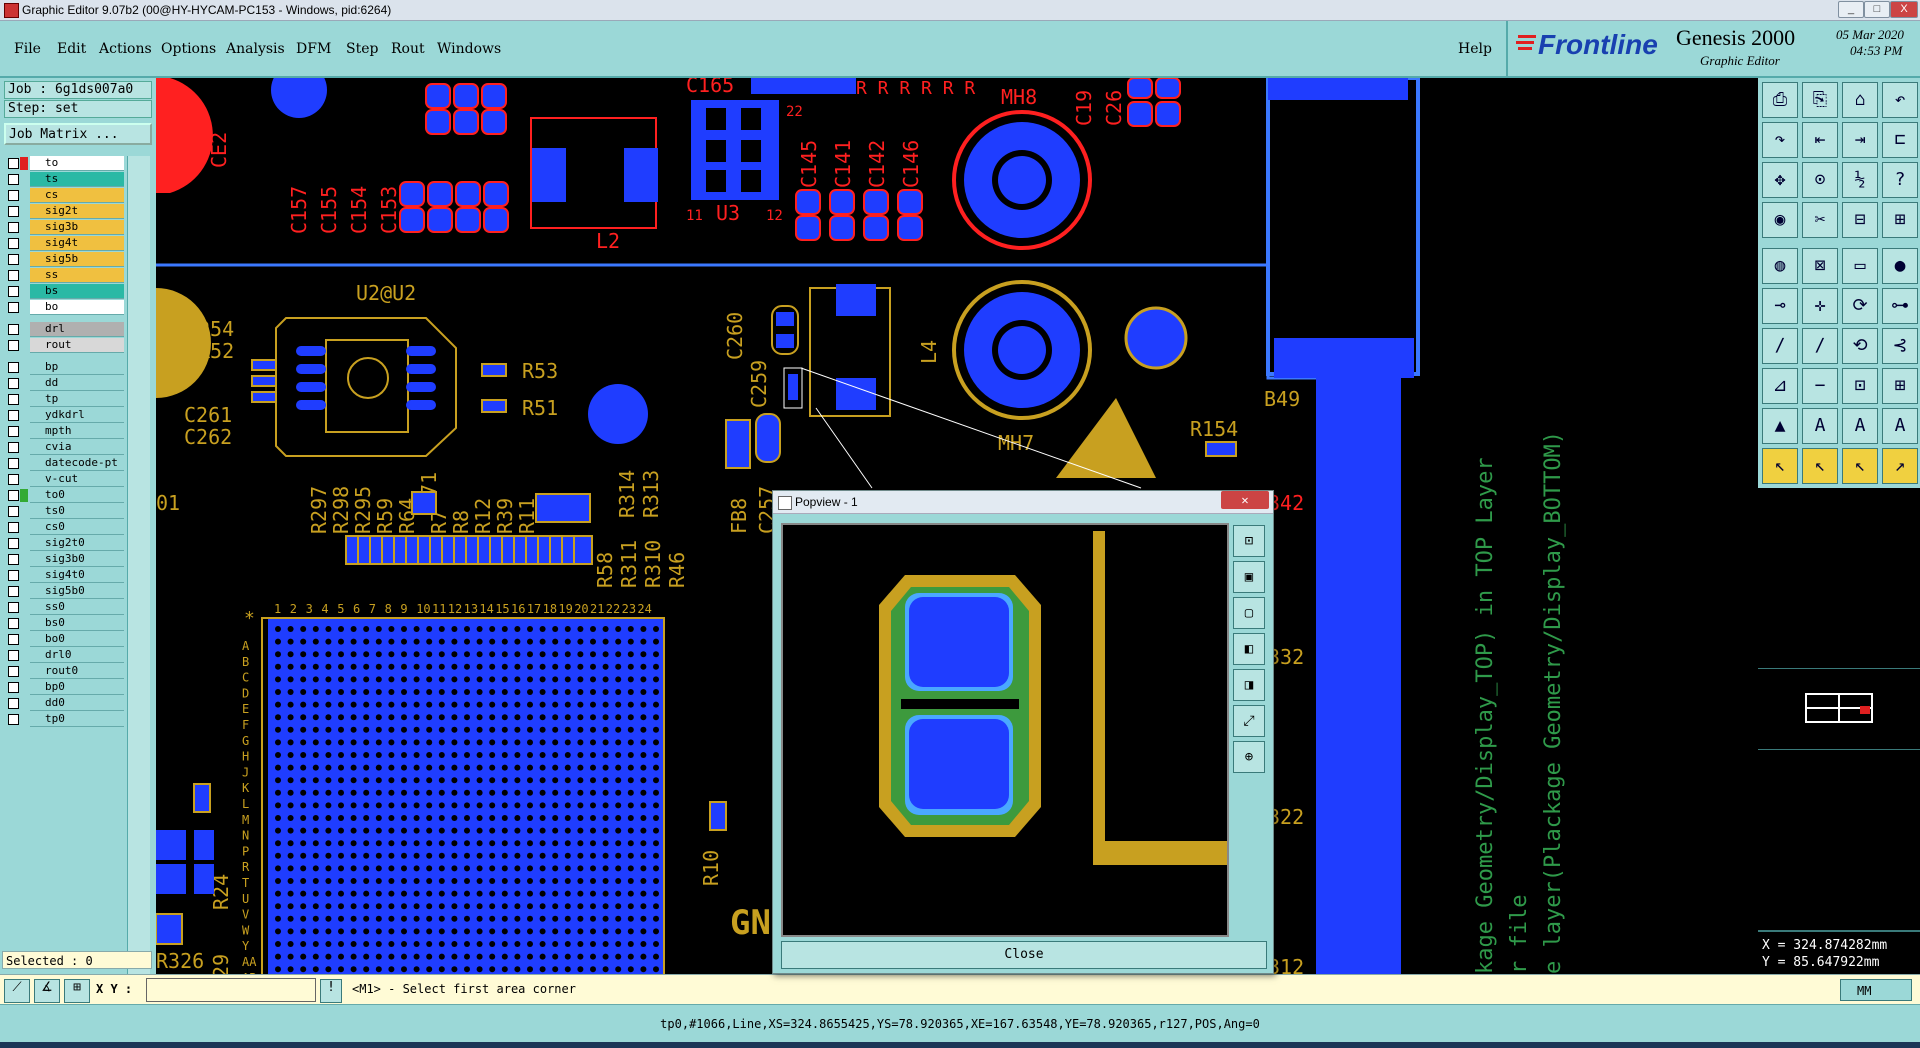 The image size is (1920, 1048). Describe the element at coordinates (1249, 685) in the screenshot. I see `popview-pan-right-icon: ◨` at that location.